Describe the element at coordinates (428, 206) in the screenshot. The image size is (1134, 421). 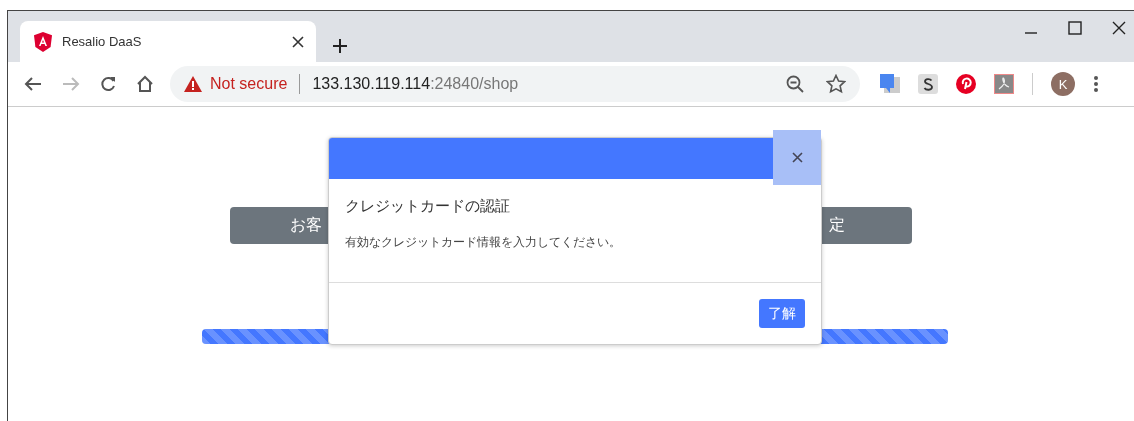
I see `dialog-title: クレジットカードの認証` at that location.